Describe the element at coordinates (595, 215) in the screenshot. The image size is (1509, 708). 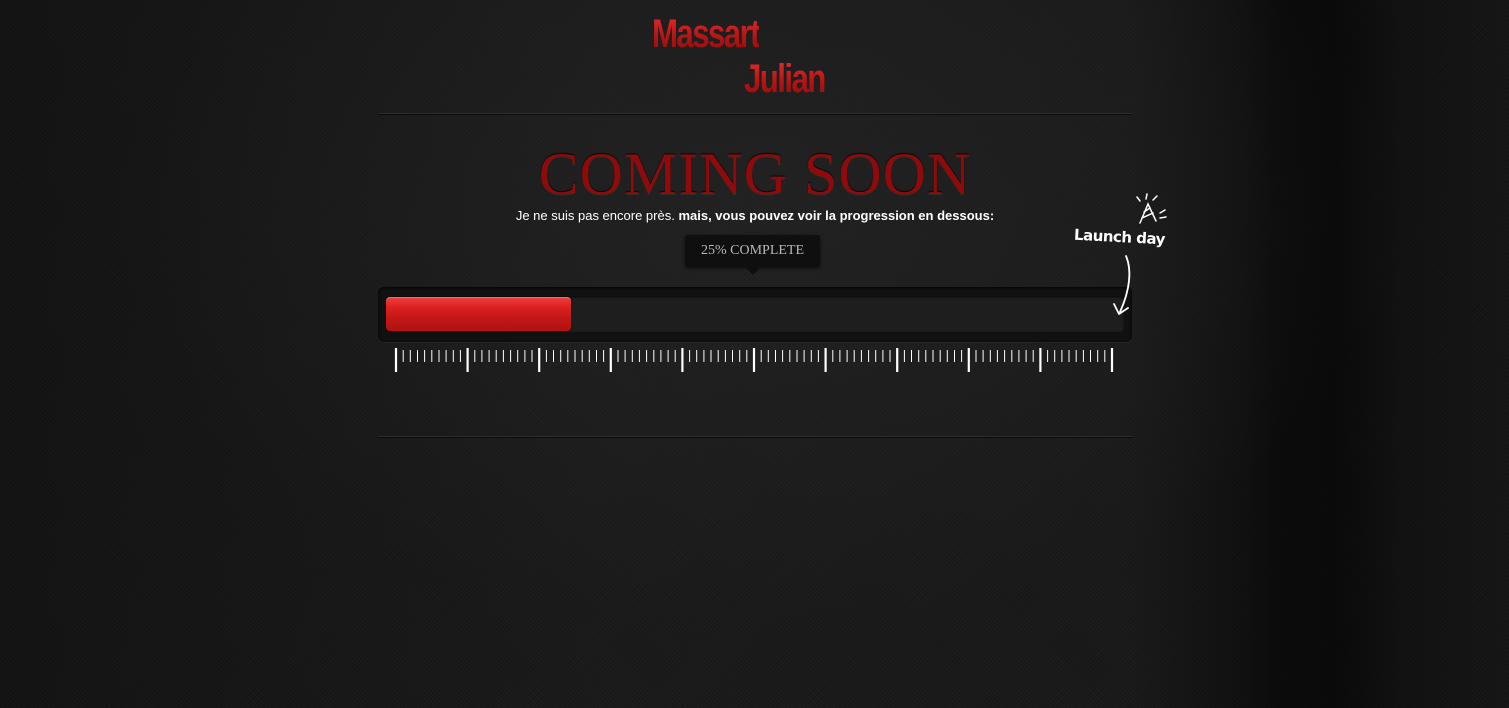
I see `subtitle-normal-text: Je ne suis pas encore près.` at that location.